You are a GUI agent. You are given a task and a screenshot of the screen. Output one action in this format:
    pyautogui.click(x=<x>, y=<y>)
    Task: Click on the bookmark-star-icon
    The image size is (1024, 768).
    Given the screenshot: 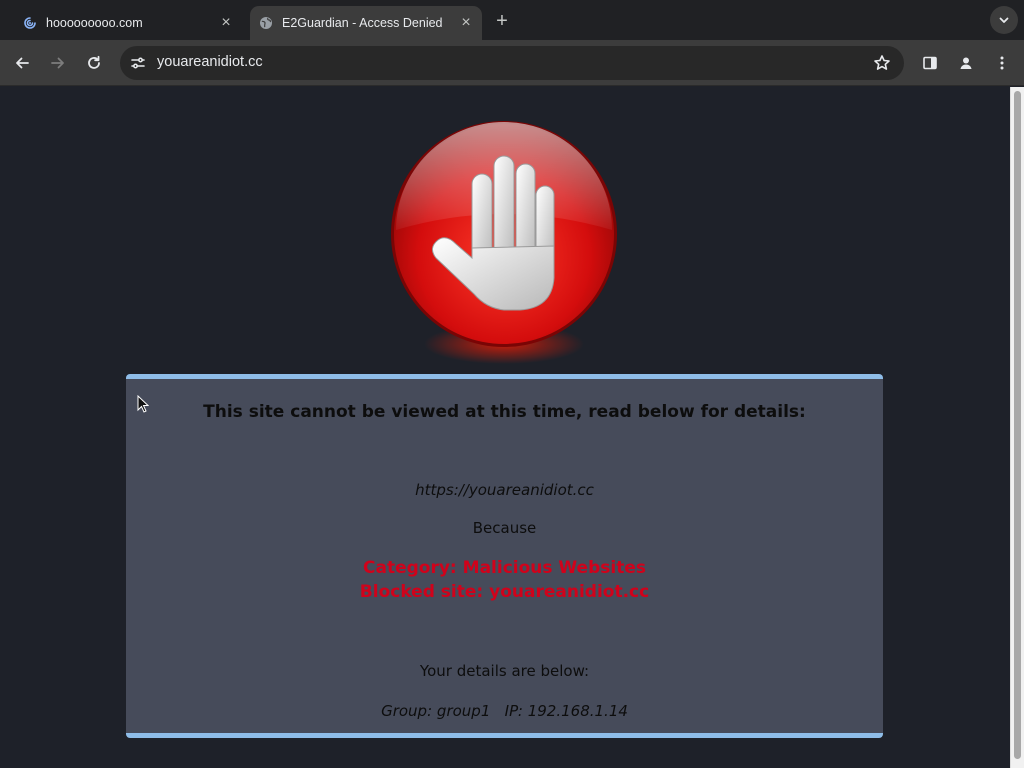 What is the action you would take?
    pyautogui.click(x=882, y=63)
    